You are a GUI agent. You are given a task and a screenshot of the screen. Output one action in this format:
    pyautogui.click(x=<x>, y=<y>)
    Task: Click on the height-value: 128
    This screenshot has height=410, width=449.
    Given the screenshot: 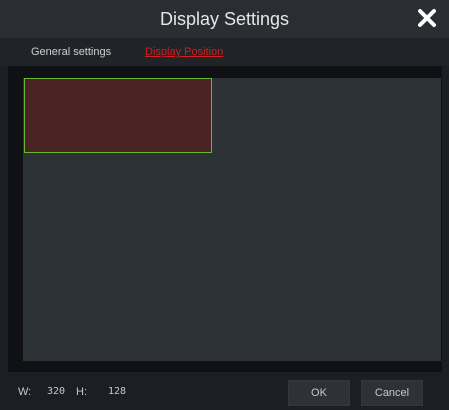 What is the action you would take?
    pyautogui.click(x=117, y=391)
    